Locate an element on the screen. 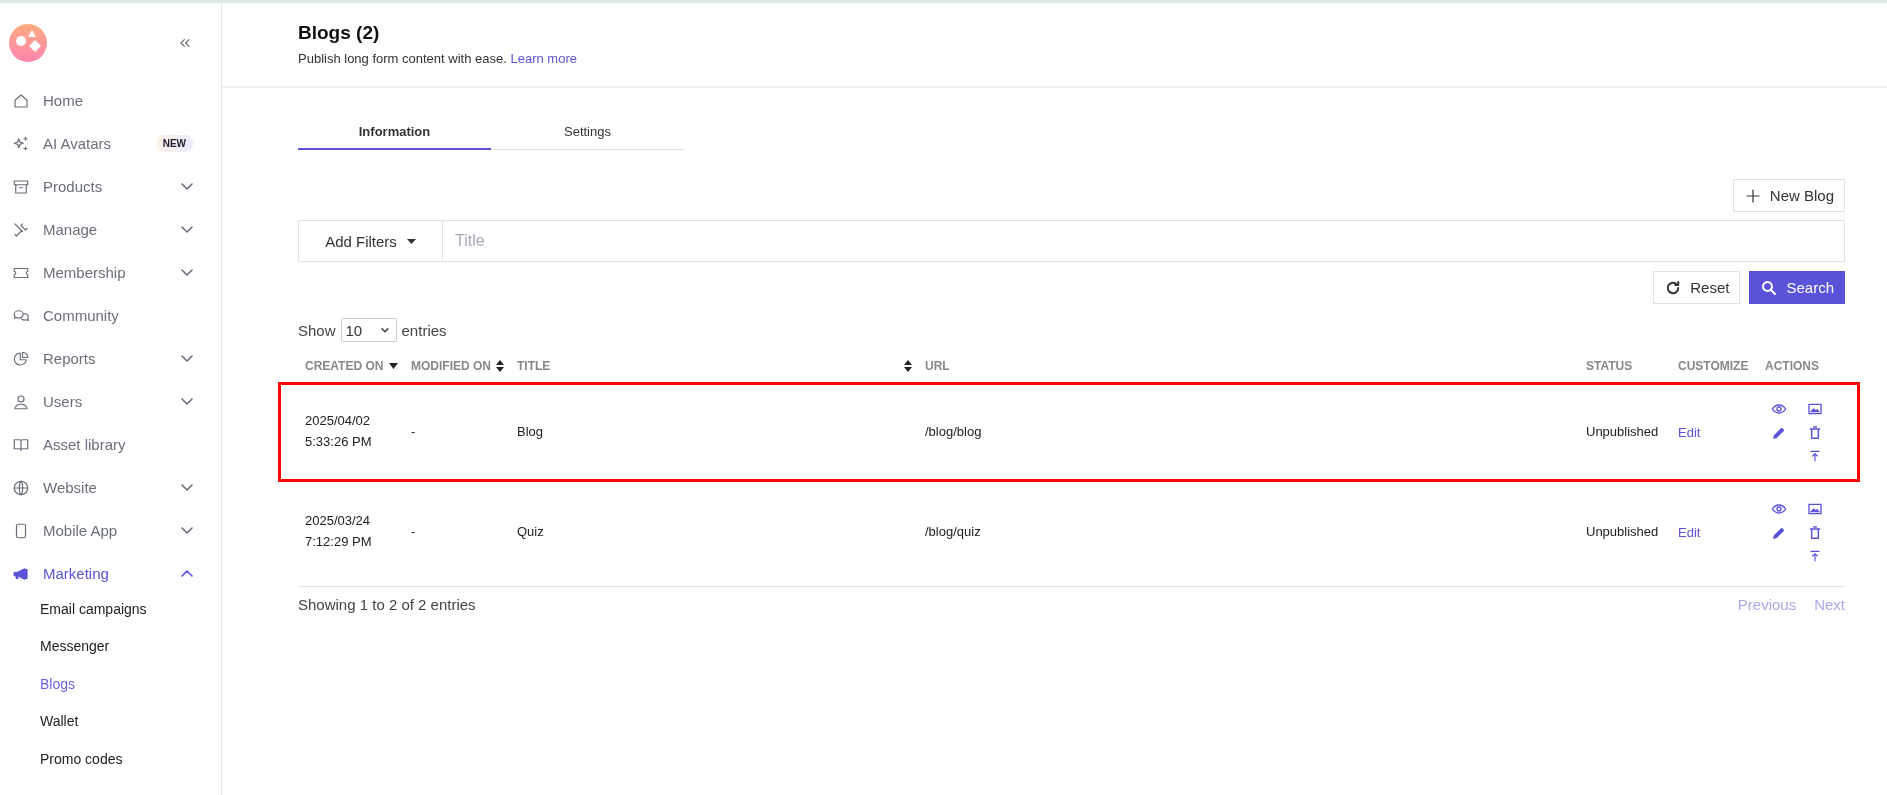 Image resolution: width=1887 pixels, height=795 pixels. sidebar-item: Users is located at coordinates (110, 401).